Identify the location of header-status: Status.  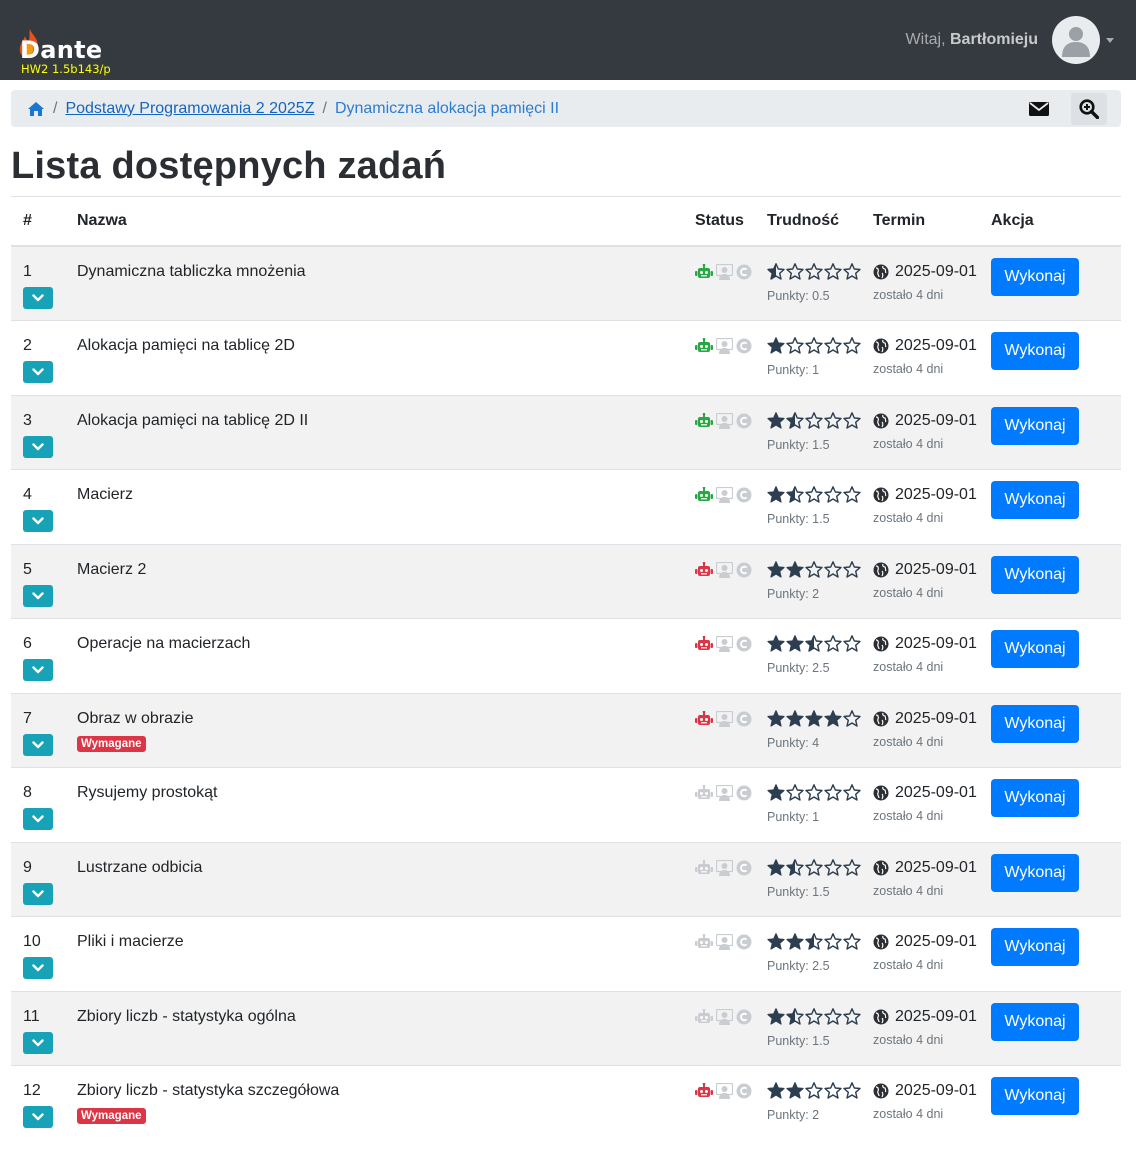
(719, 222).